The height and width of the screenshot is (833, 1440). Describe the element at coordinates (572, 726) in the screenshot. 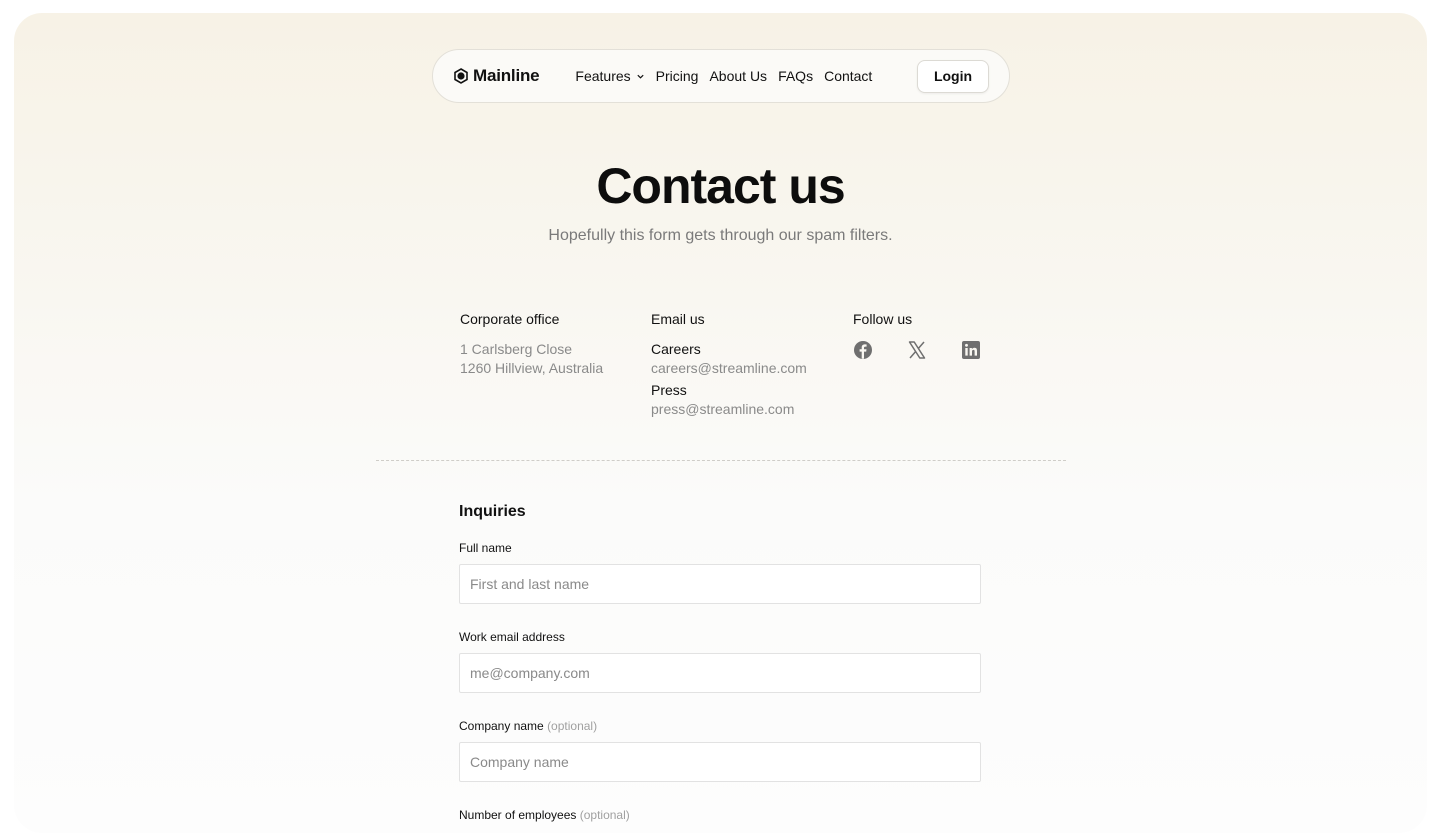

I see `company-optional-hint: (optional)` at that location.